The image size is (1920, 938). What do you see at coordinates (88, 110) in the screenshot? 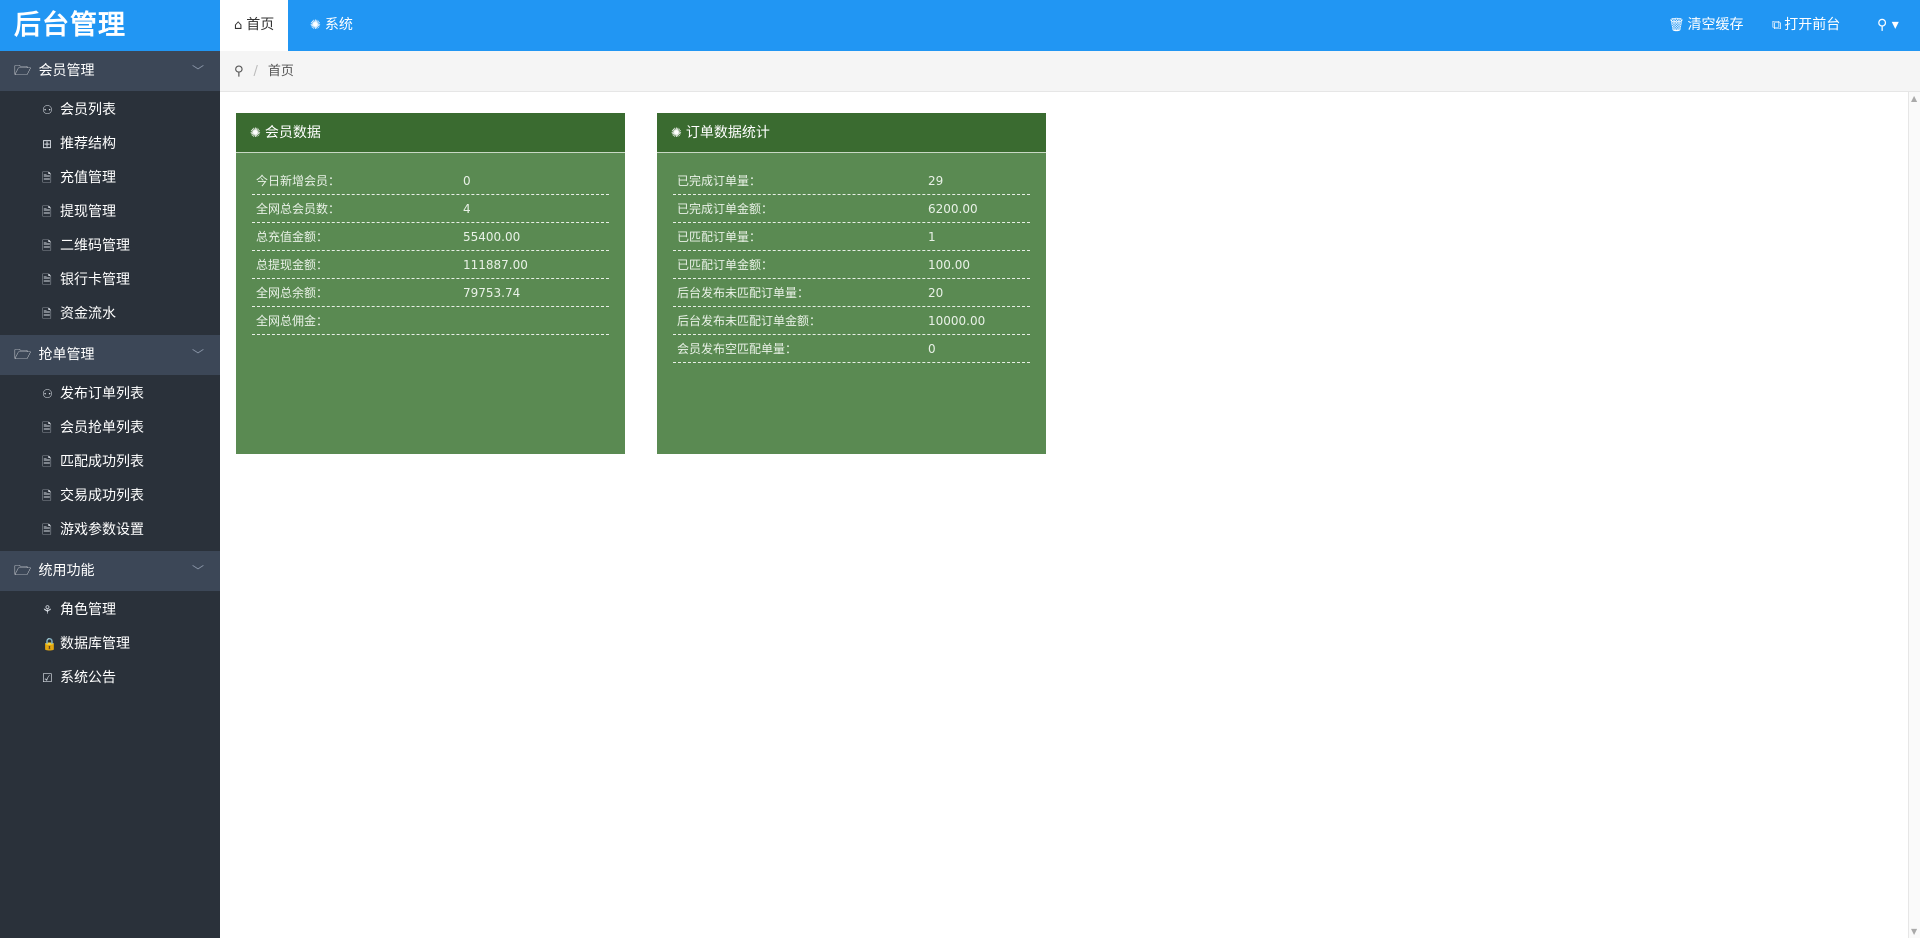
I see `sidebar-item-label: 会员列表` at bounding box center [88, 110].